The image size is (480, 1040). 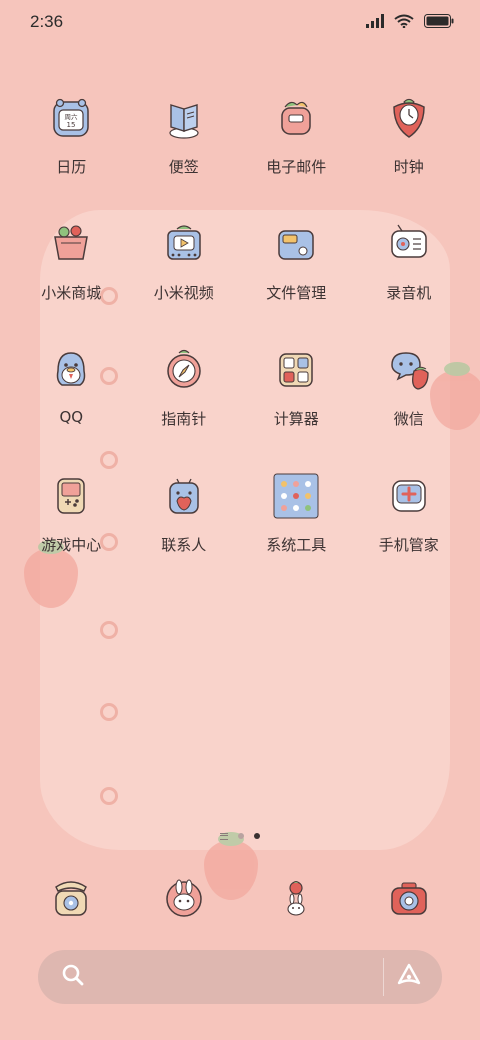 I want to click on page-dot-active, so click(x=257, y=836).